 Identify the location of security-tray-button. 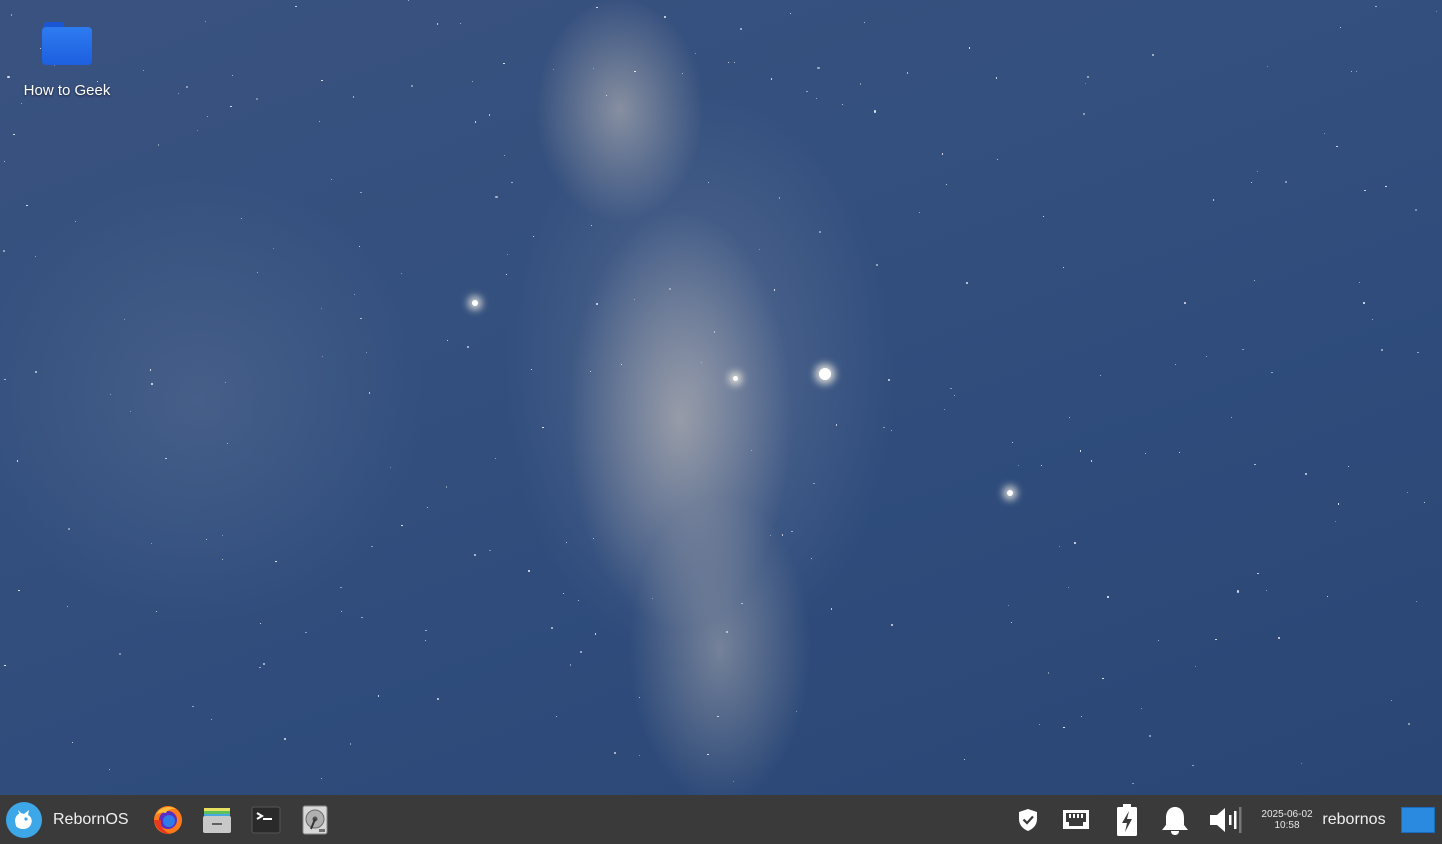
(1028, 819).